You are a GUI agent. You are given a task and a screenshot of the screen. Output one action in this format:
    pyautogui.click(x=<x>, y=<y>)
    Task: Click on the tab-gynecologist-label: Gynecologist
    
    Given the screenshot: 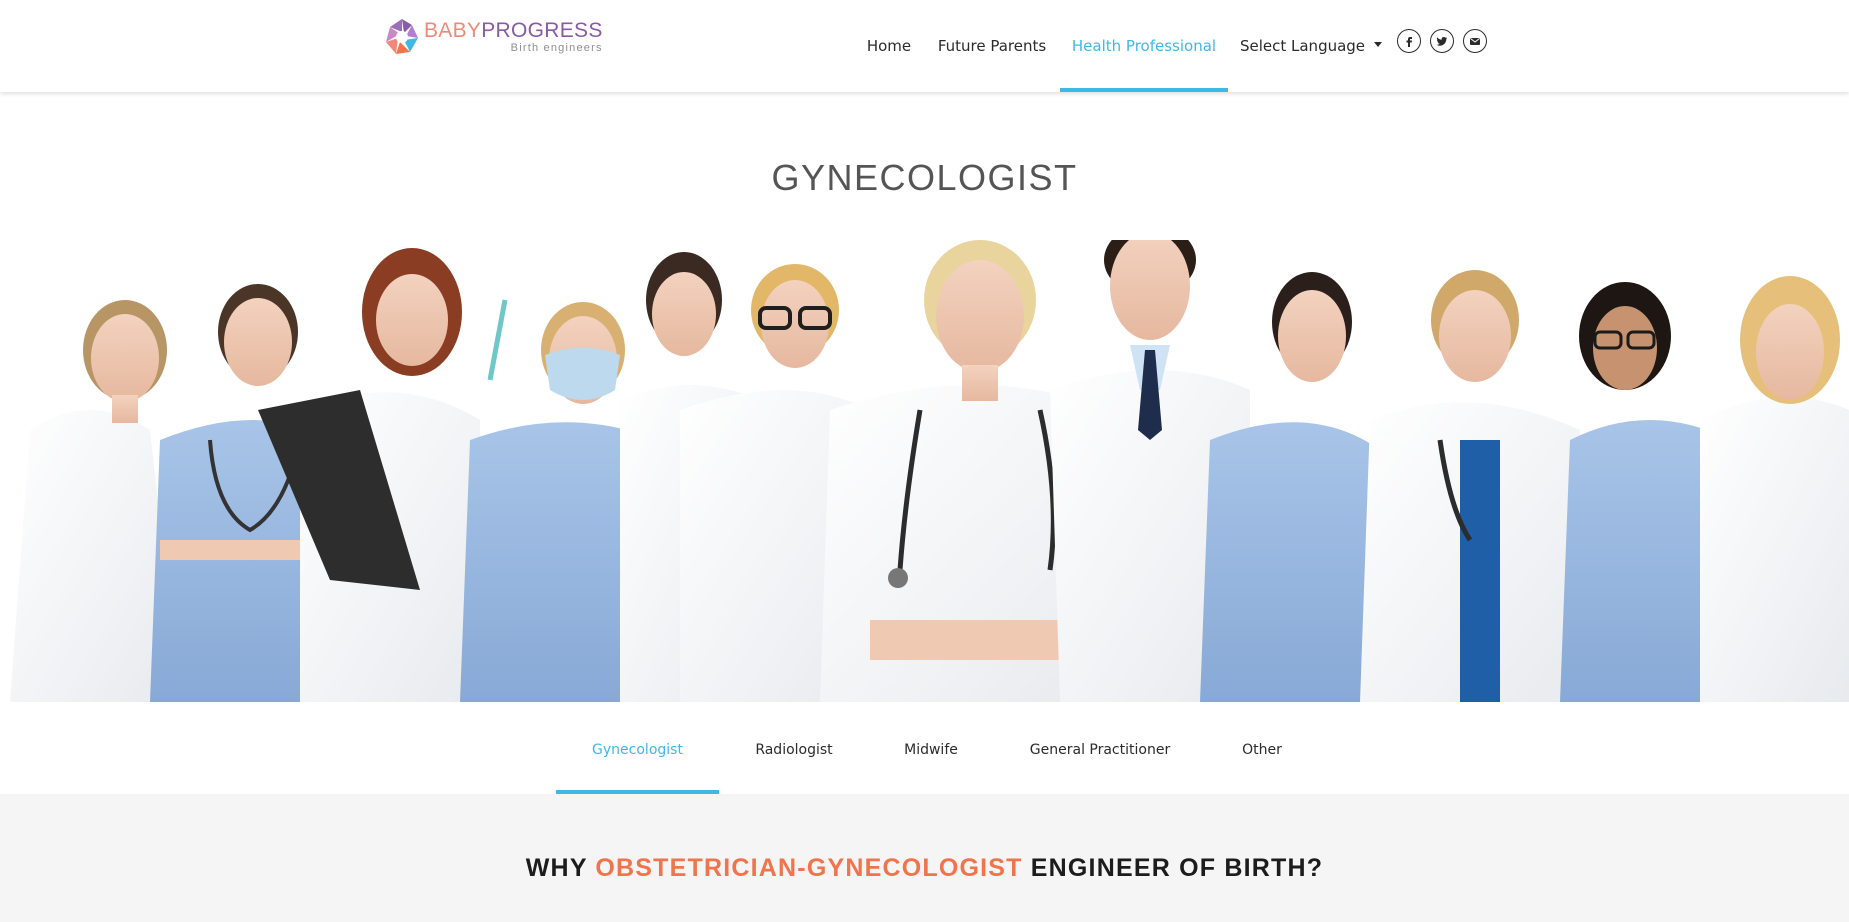 What is the action you would take?
    pyautogui.click(x=637, y=750)
    